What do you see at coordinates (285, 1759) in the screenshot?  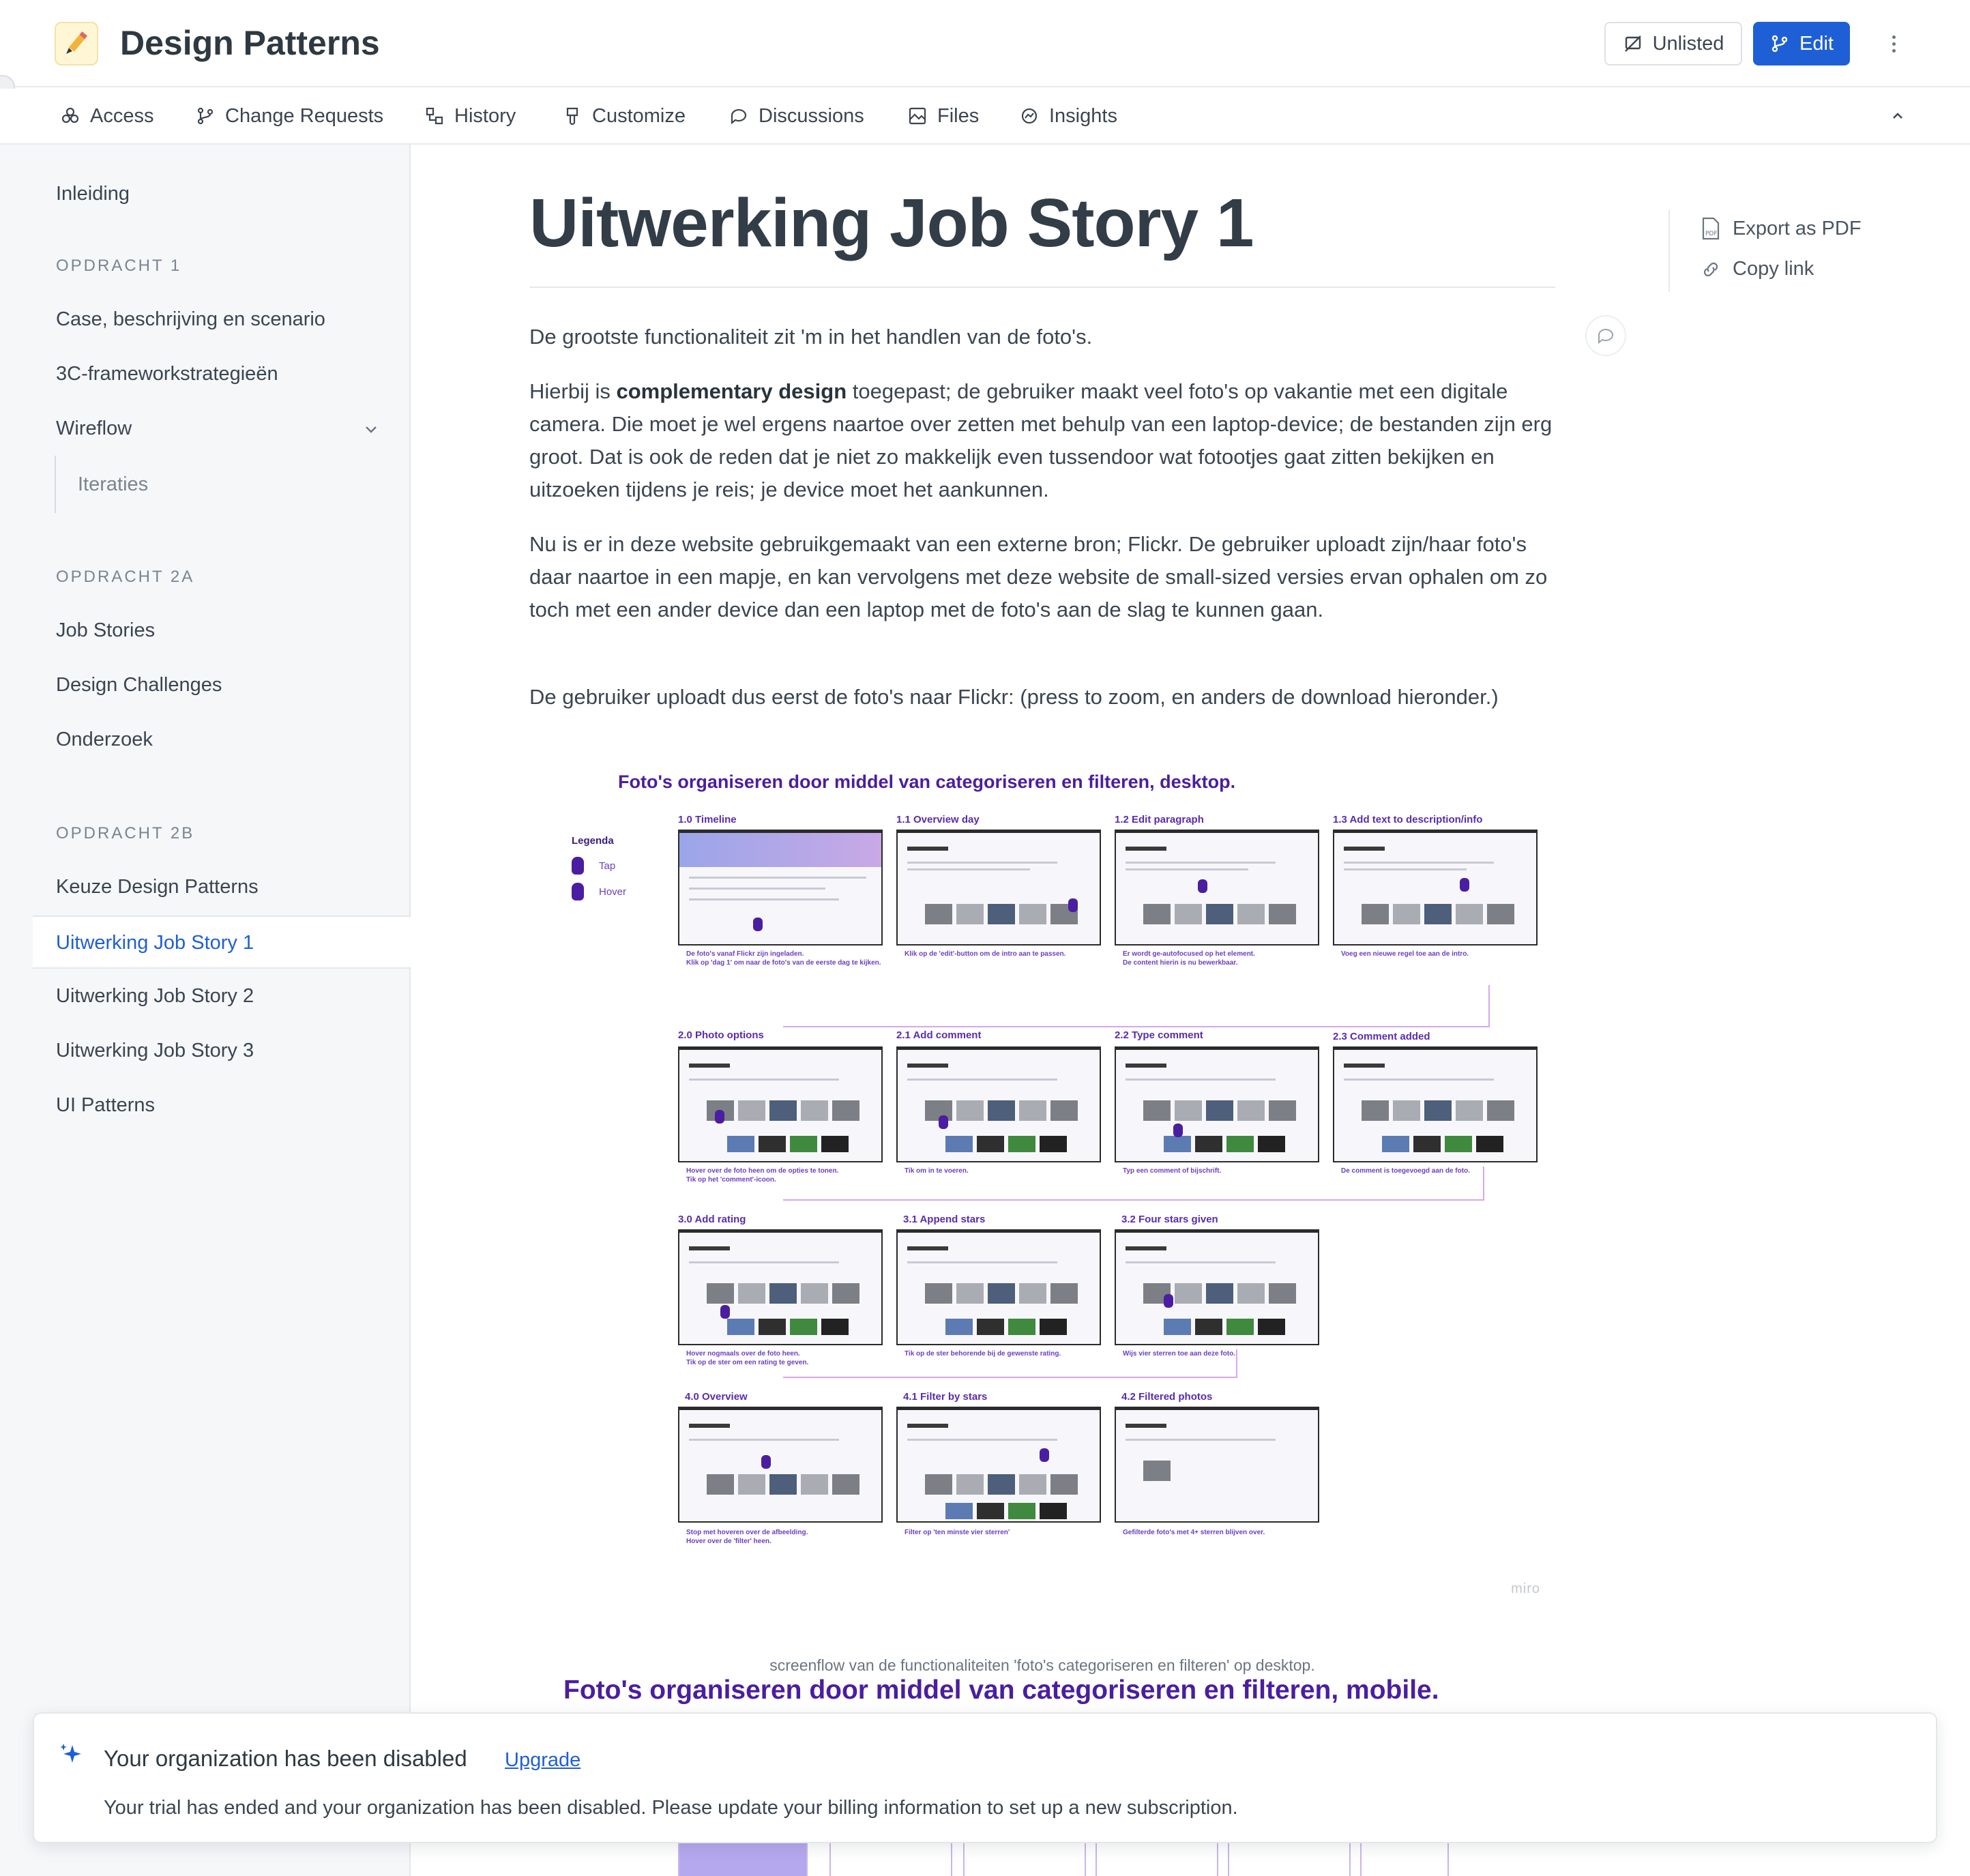 I see `banner-title: Your organization has been disabled` at bounding box center [285, 1759].